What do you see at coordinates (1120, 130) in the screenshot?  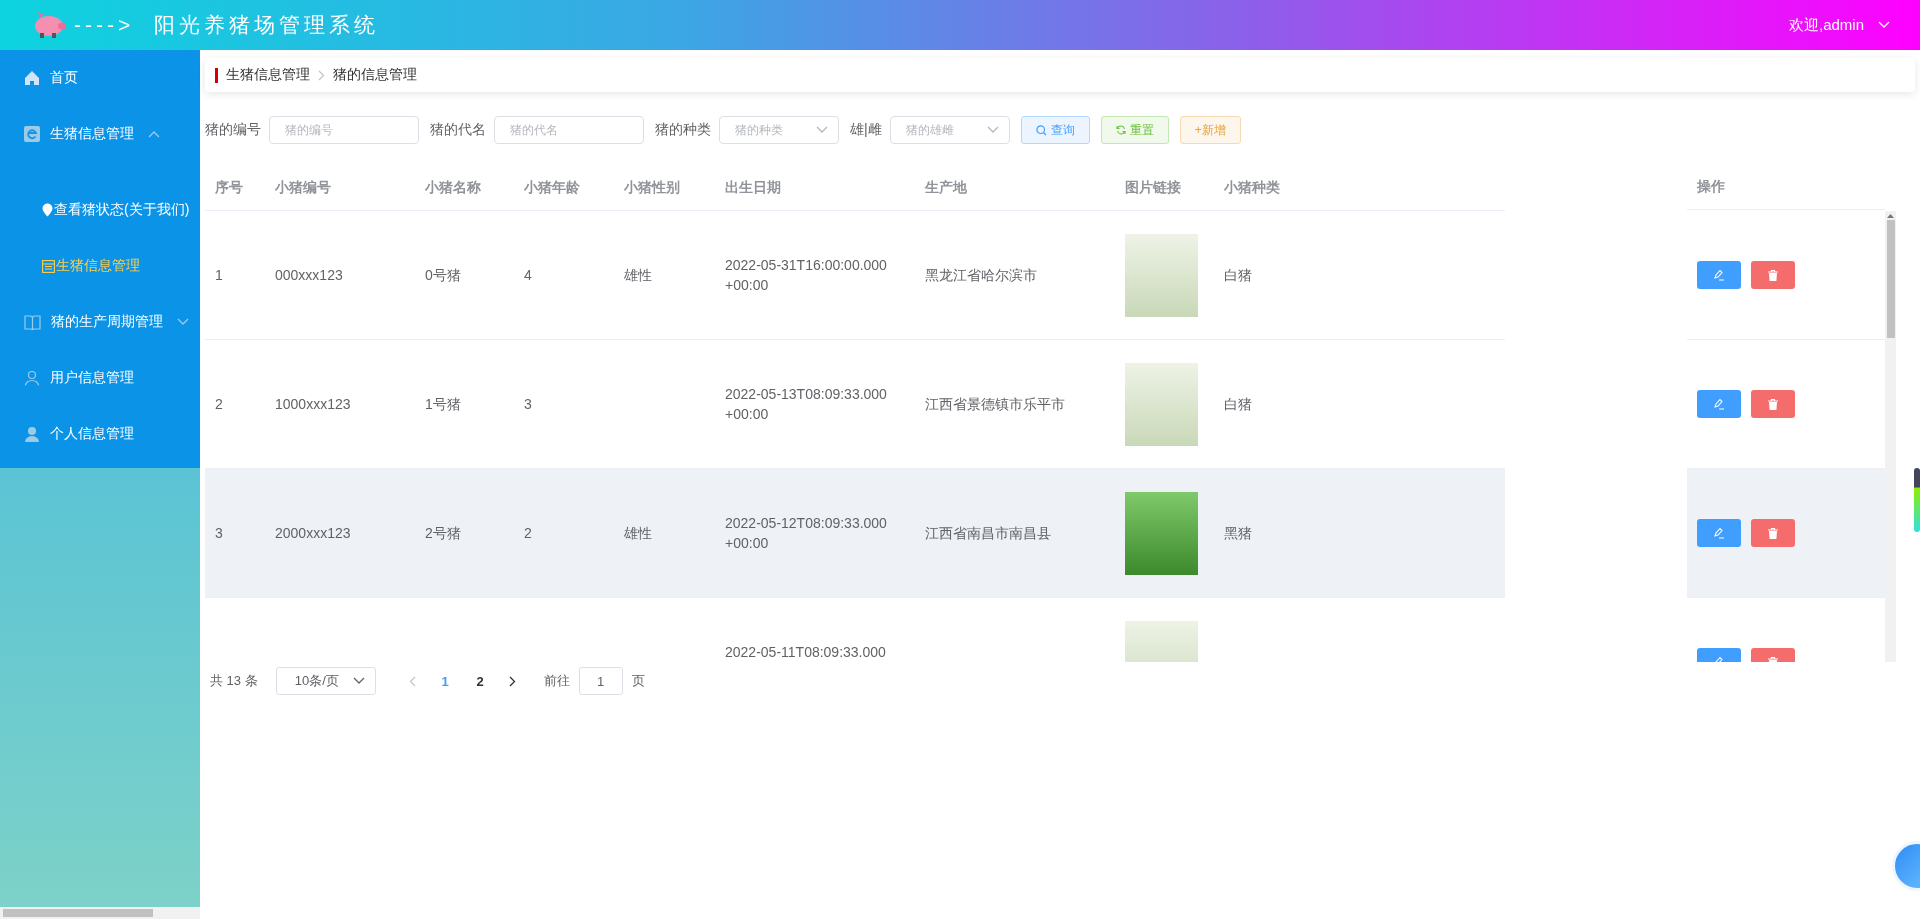 I see `refresh-icon` at bounding box center [1120, 130].